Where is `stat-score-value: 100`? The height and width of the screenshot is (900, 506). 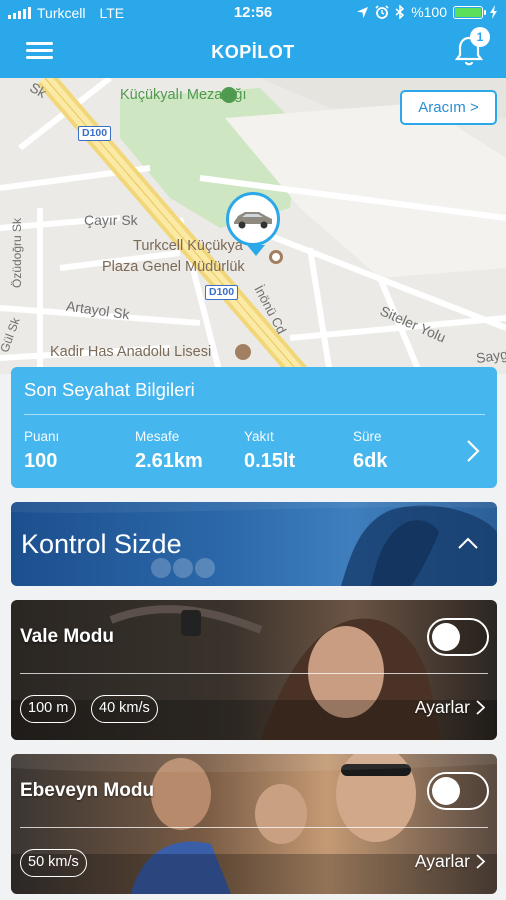 stat-score-value: 100 is located at coordinates (41, 461).